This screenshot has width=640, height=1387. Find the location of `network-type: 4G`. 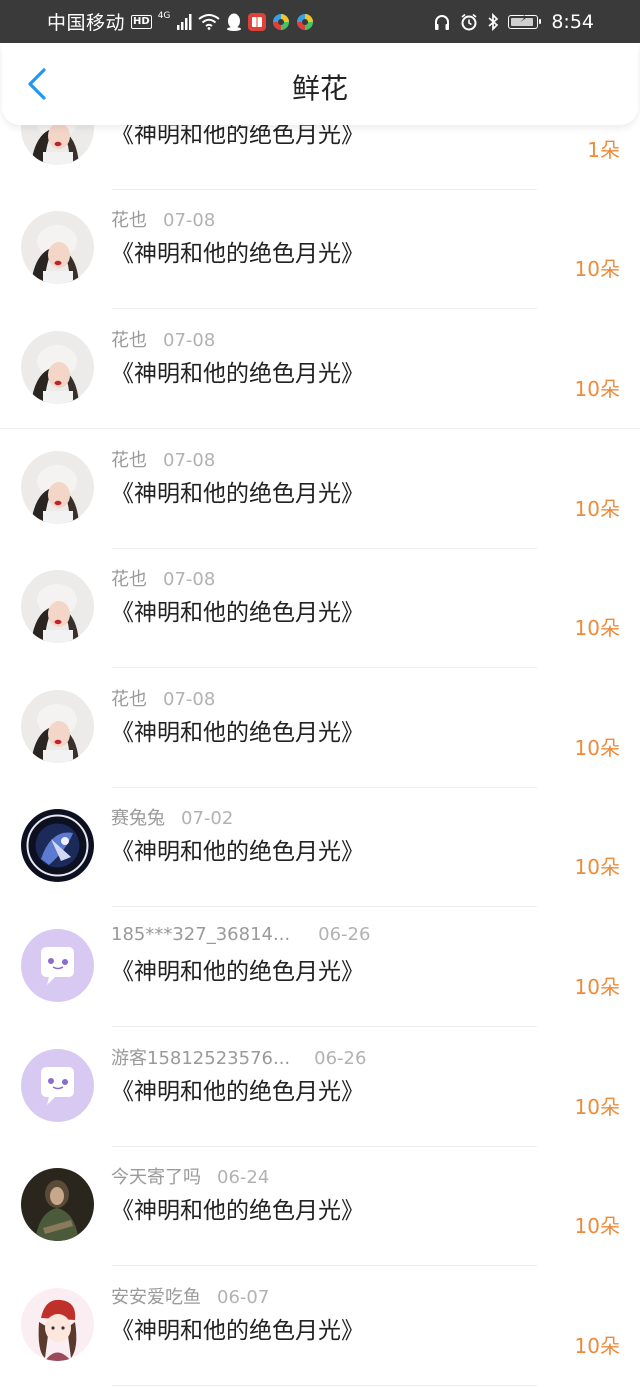

network-type: 4G is located at coordinates (164, 15).